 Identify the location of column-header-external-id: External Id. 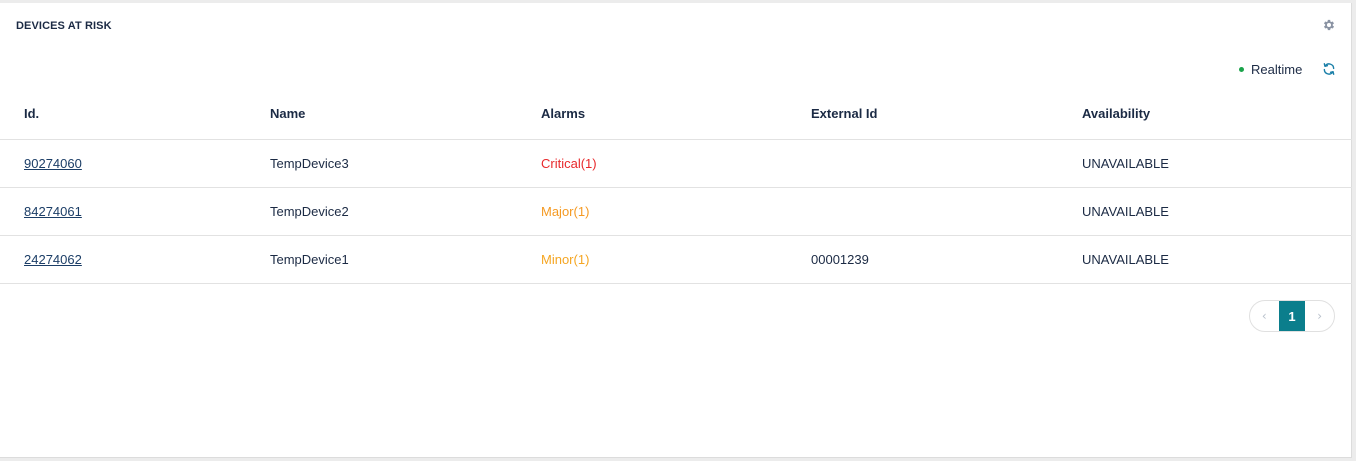
(946, 113).